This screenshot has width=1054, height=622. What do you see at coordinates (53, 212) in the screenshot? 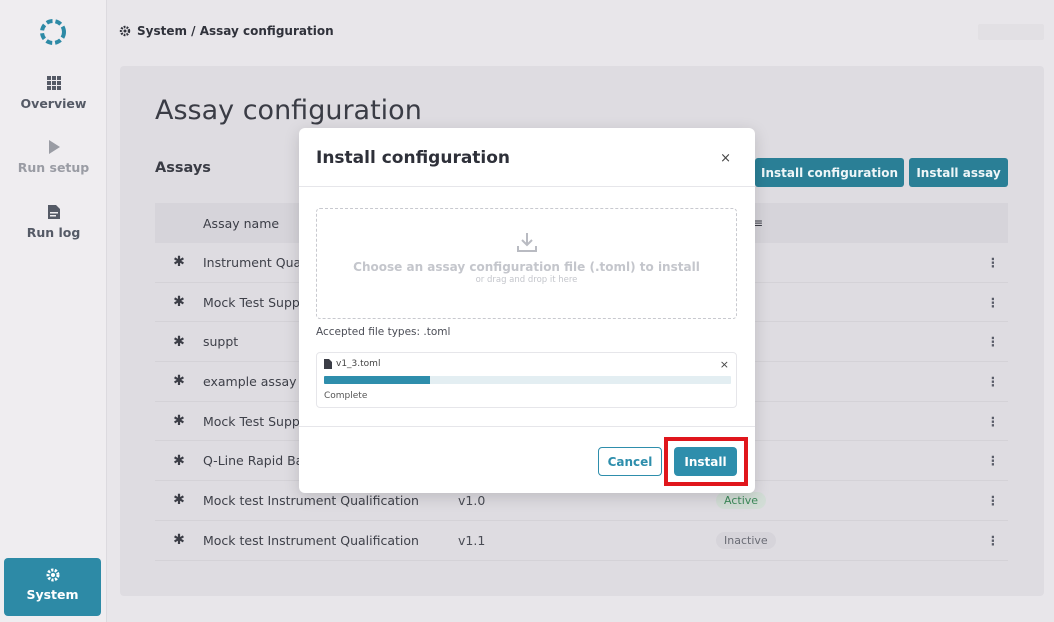
I see `document-icon` at bounding box center [53, 212].